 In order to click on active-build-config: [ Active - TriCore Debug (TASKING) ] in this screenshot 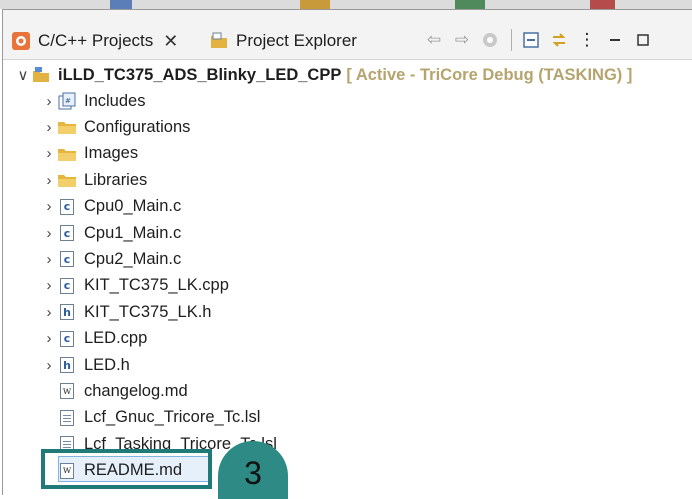, I will do `click(489, 74)`.